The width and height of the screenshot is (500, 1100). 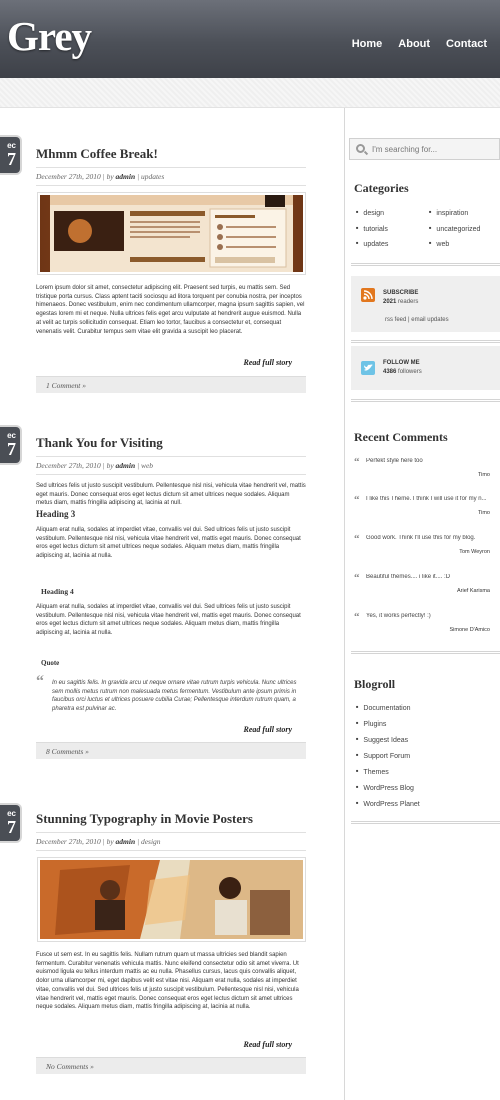 I want to click on follower-count: 4386 followers, so click(x=402, y=372).